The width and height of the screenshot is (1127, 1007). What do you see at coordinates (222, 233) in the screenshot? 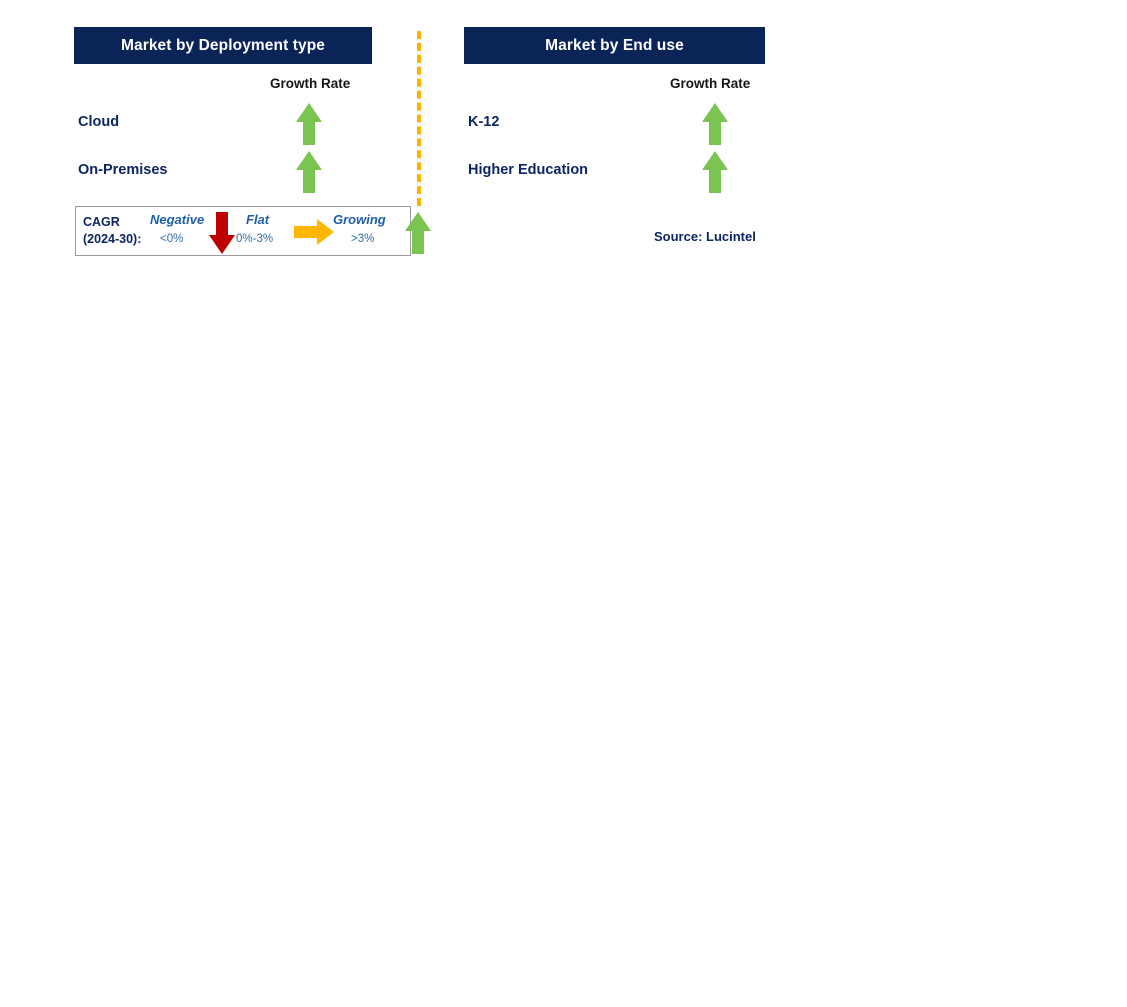
I see `arrow-down-icon` at bounding box center [222, 233].